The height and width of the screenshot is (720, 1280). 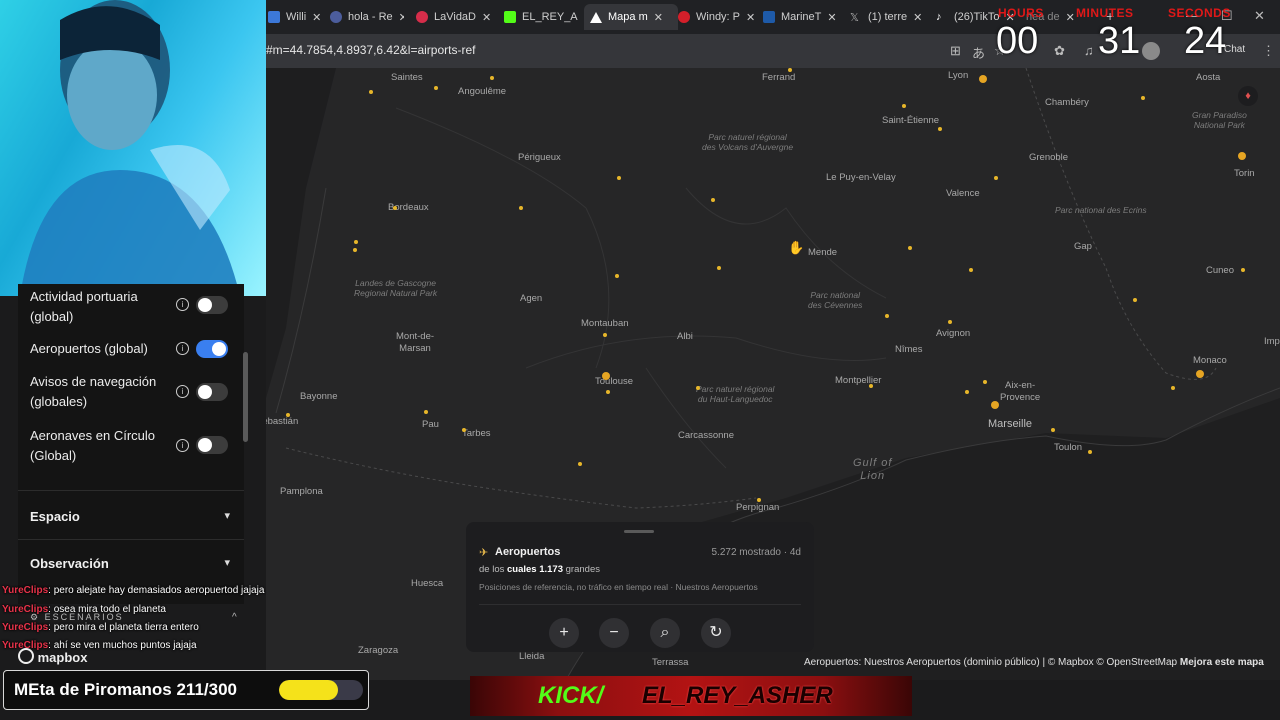 What do you see at coordinates (130, 563) in the screenshot?
I see `section-observacion: Observación` at bounding box center [130, 563].